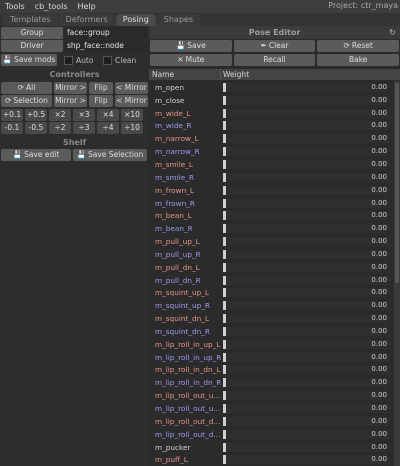  I want to click on table-row: m_puff_L 0.00, so click(271, 459).